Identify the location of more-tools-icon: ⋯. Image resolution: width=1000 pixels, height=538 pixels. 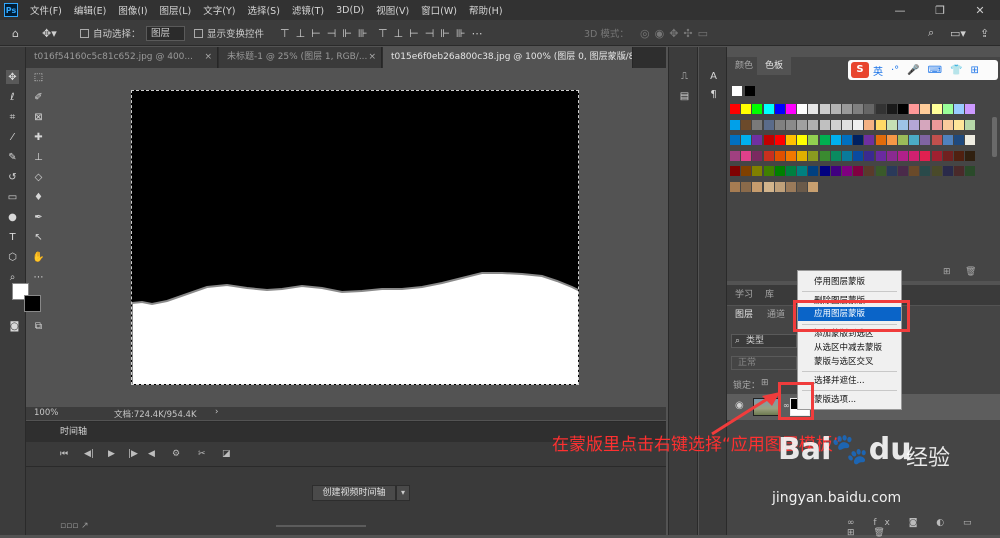
(38, 277).